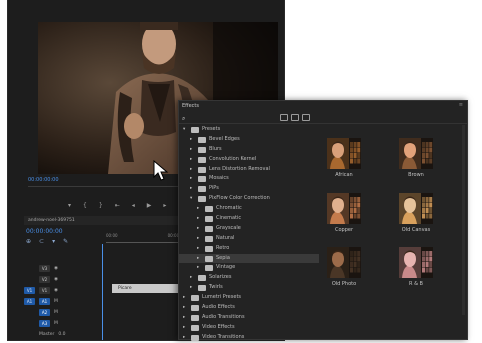 The width and height of the screenshot is (482, 343). What do you see at coordinates (44, 312) in the screenshot?
I see `track-name: A2` at bounding box center [44, 312].